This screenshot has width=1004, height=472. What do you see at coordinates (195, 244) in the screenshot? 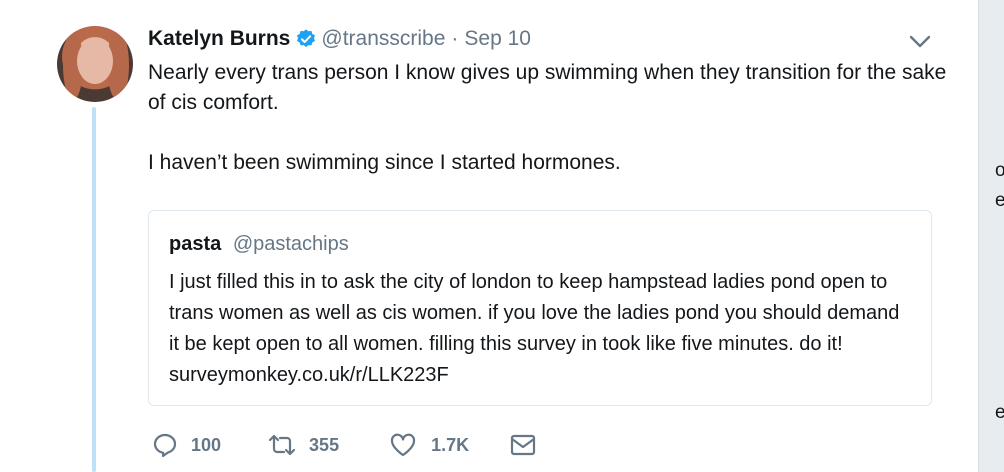
I see `quoted-author-name: pasta` at bounding box center [195, 244].